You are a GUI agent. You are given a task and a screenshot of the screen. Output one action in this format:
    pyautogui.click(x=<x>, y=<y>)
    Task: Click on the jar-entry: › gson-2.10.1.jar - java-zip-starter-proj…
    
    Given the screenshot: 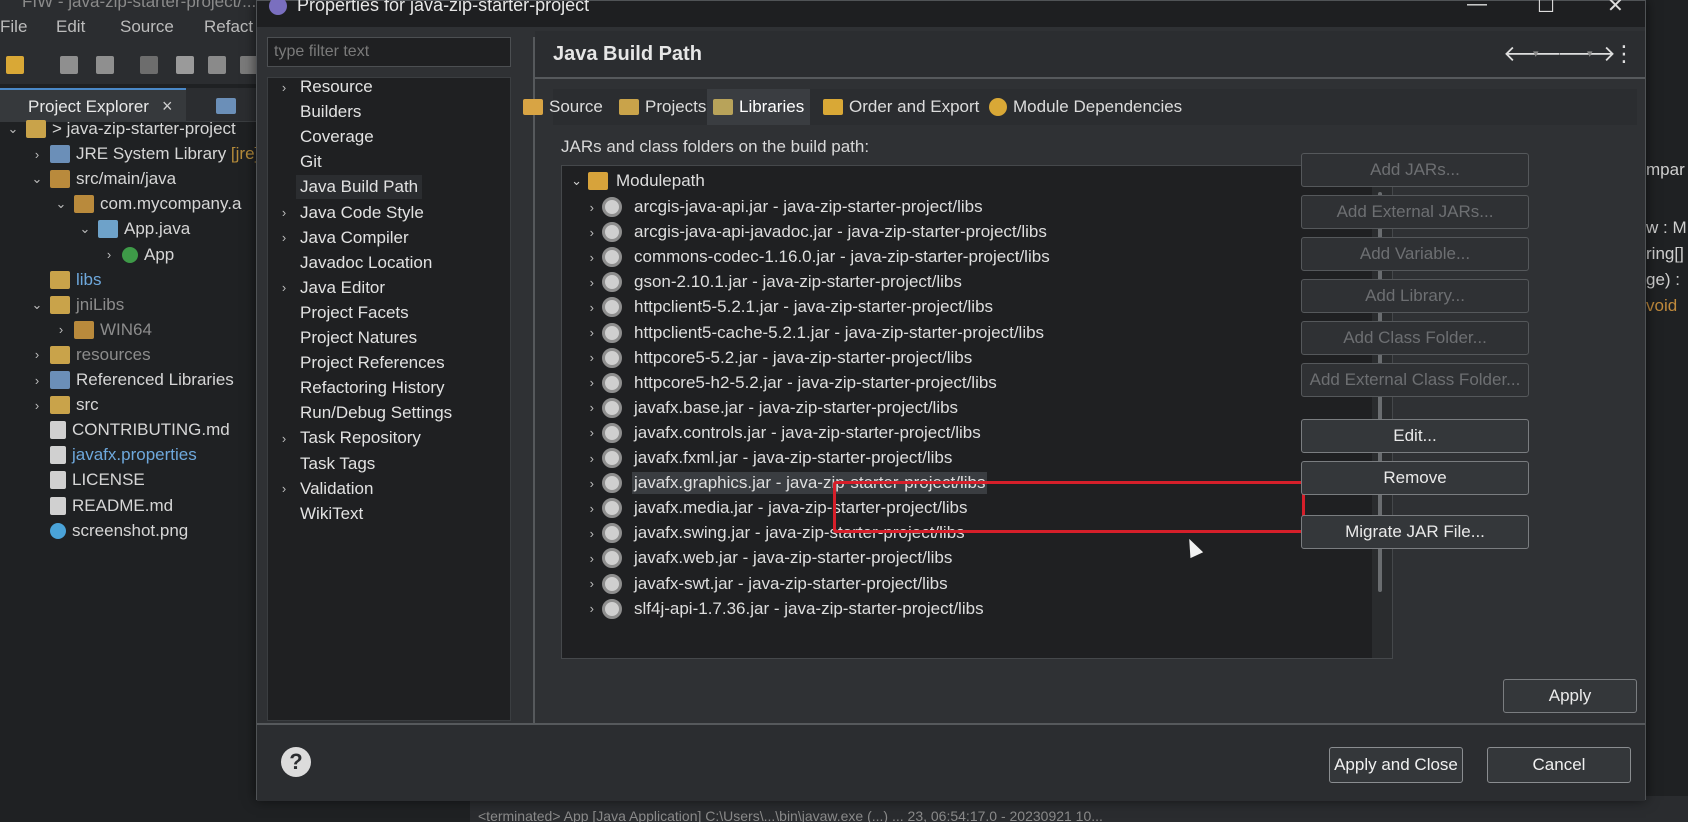 What is the action you would take?
    pyautogui.click(x=962, y=282)
    